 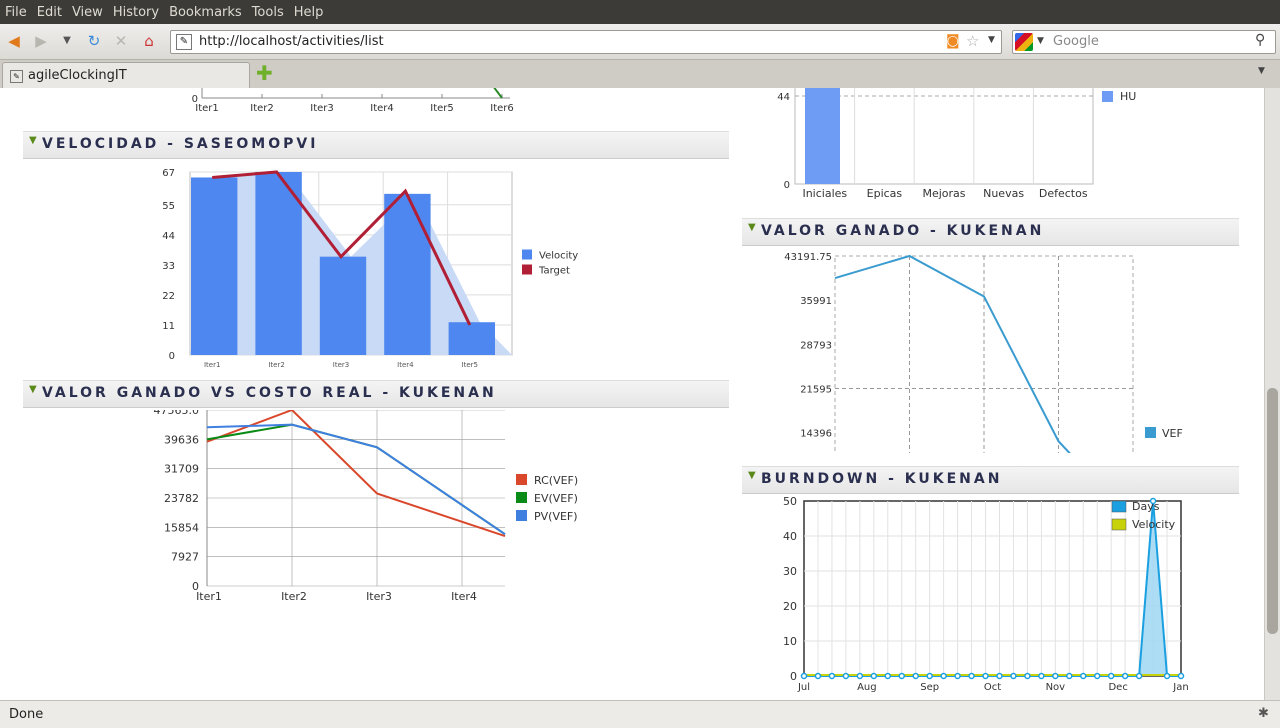 What do you see at coordinates (640, 74) in the screenshot?
I see `tab-bar: ✎ agileClockingIT ✚ ▼` at bounding box center [640, 74].